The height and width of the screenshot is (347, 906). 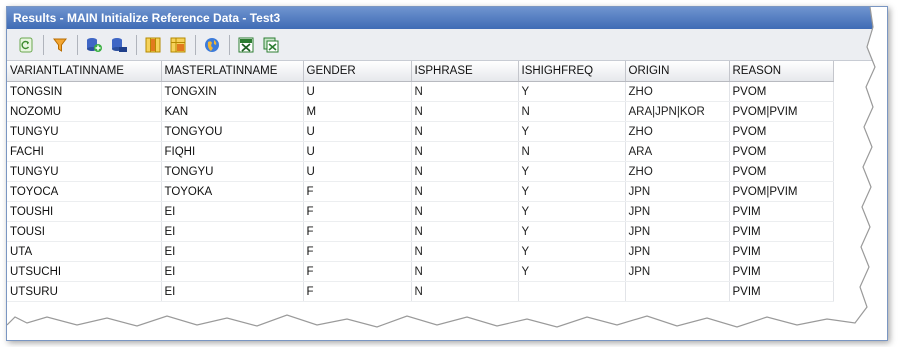 I want to click on column-header-isphrase: ISPHRASE, so click(x=465, y=71).